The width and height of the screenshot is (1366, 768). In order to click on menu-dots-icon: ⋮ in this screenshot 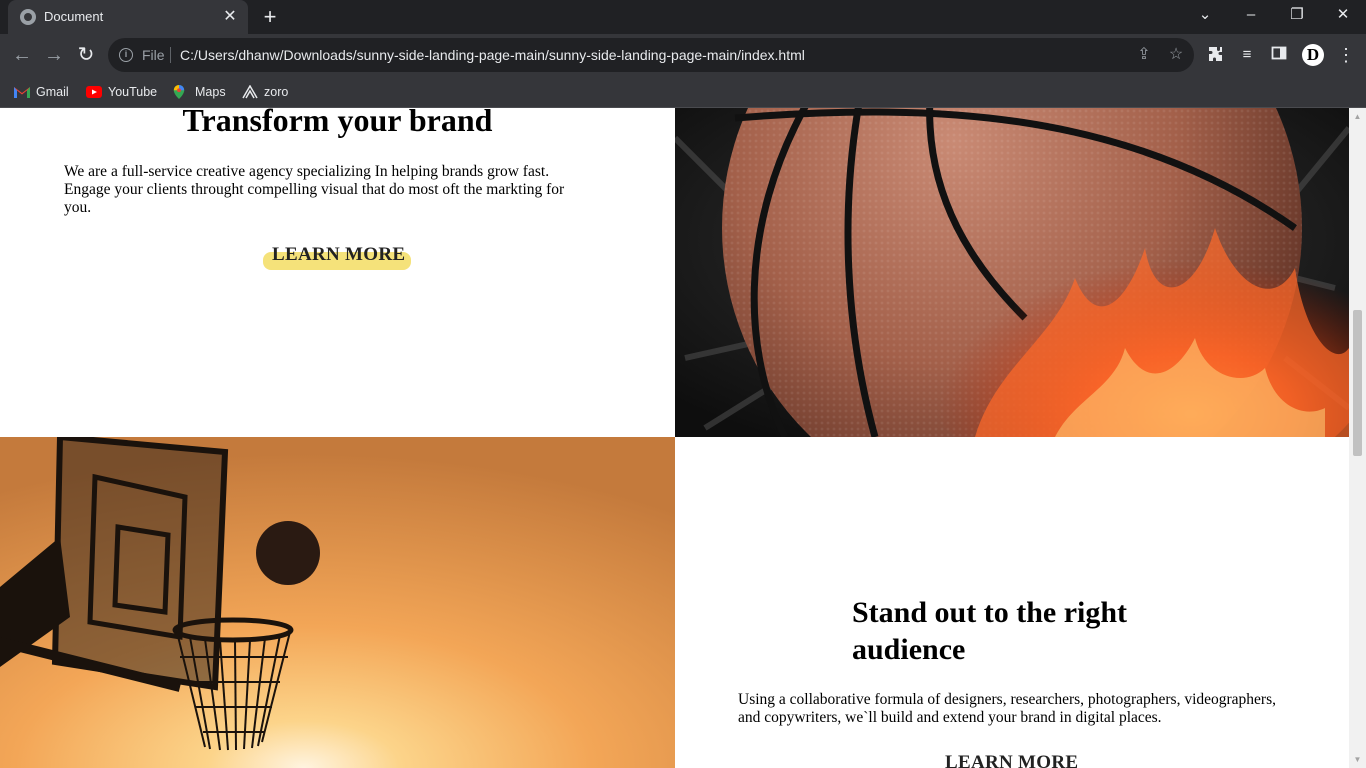, I will do `click(1346, 55)`.